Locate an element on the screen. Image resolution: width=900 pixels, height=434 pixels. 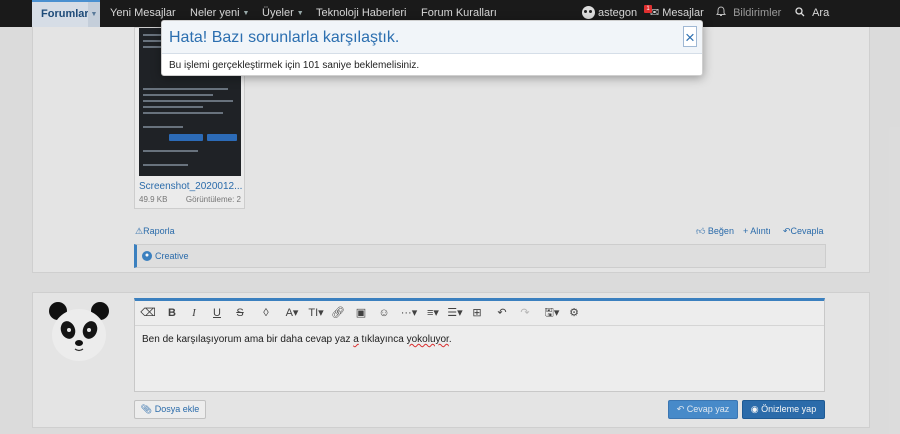
text-color-icon: ◊ is located at coordinates (266, 313).